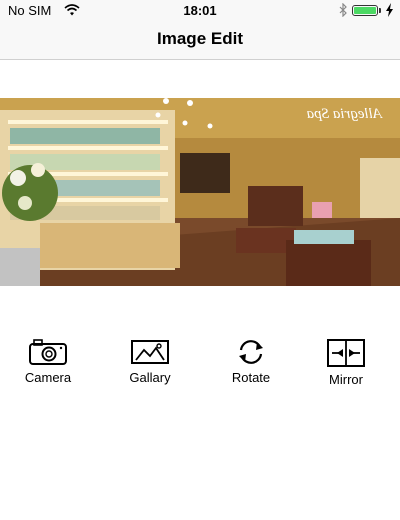 Image resolution: width=400 pixels, height=520 pixels. What do you see at coordinates (343, 10) in the screenshot?
I see `bluetooth-icon` at bounding box center [343, 10].